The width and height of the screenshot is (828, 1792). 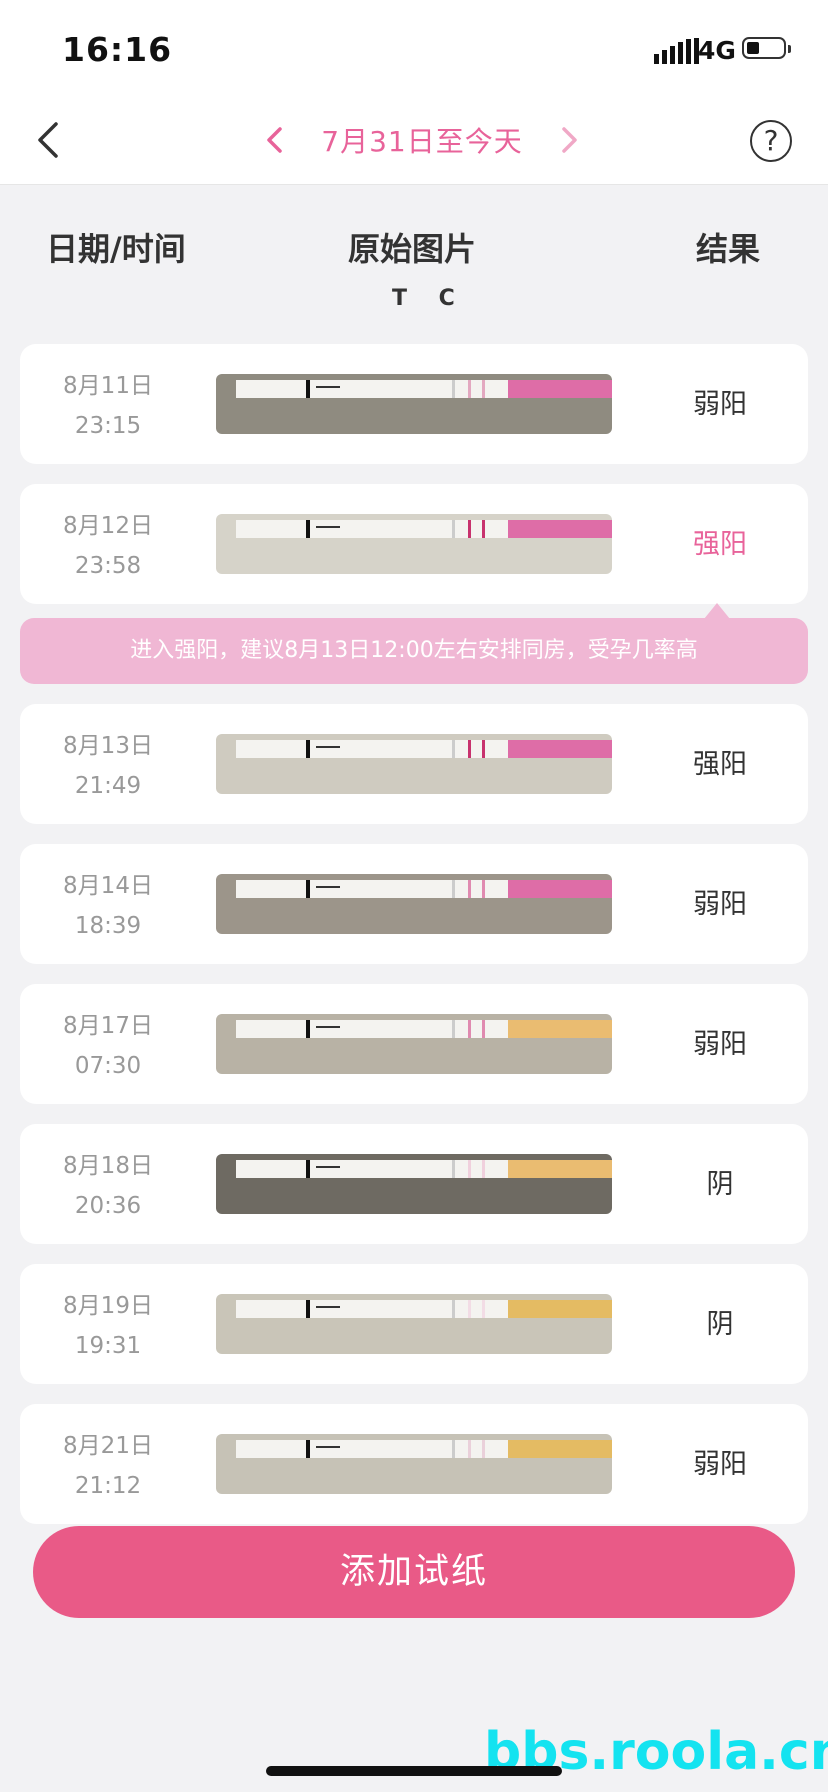 I want to click on record-datetime: 8月14日 18:39, so click(x=108, y=906).